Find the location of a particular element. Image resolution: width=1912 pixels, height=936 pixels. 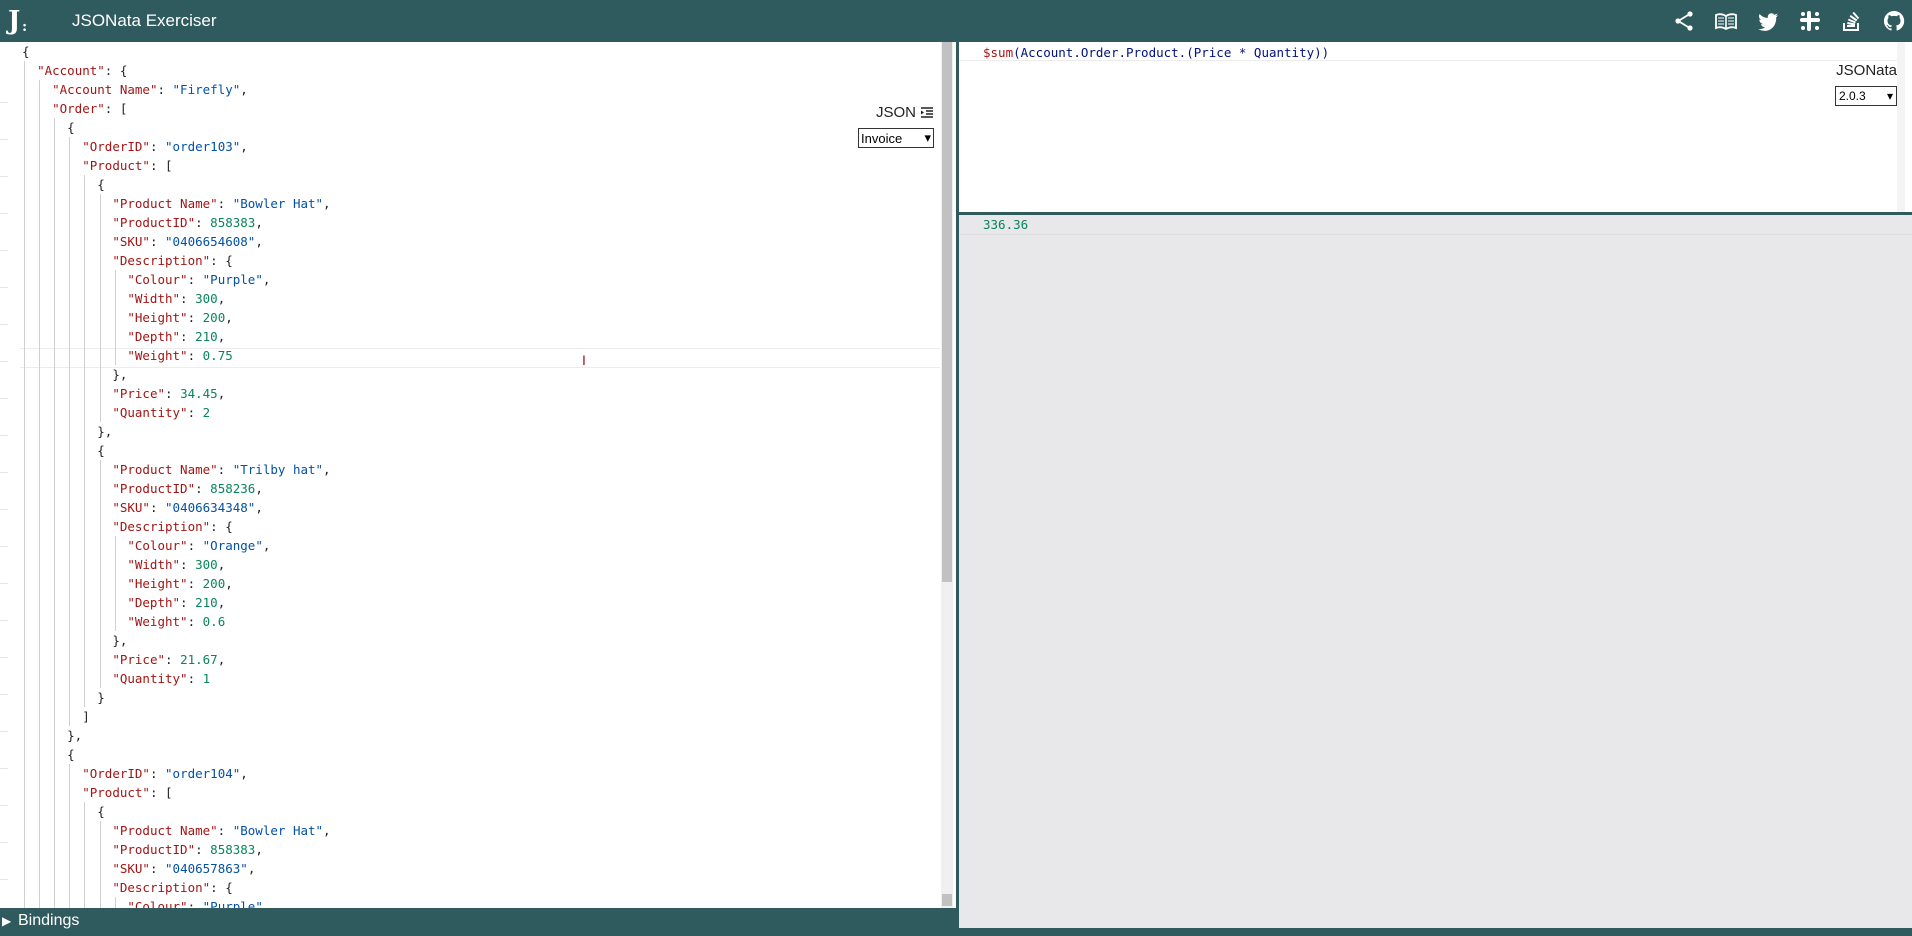

github-icon is located at coordinates (1894, 21).